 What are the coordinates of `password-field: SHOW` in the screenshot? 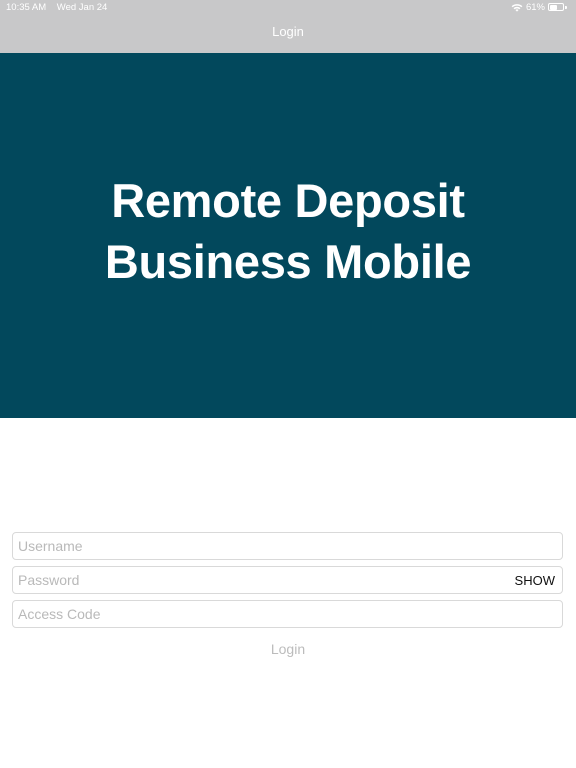 It's located at (287, 580).